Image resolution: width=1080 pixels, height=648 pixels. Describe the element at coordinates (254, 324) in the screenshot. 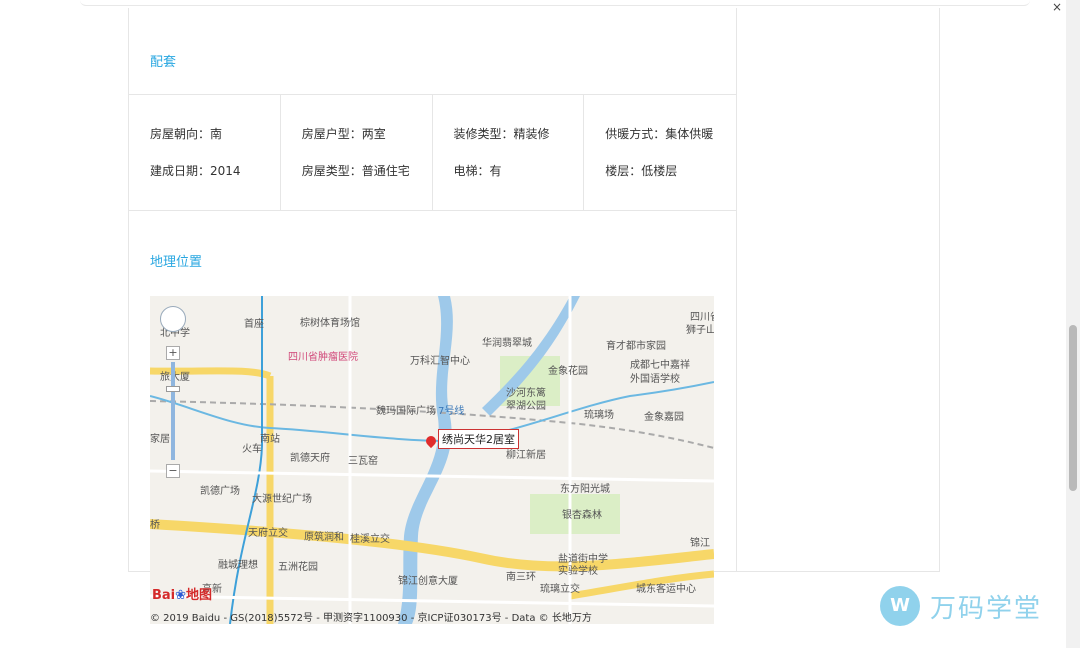

I see `map-label: 首座` at that location.